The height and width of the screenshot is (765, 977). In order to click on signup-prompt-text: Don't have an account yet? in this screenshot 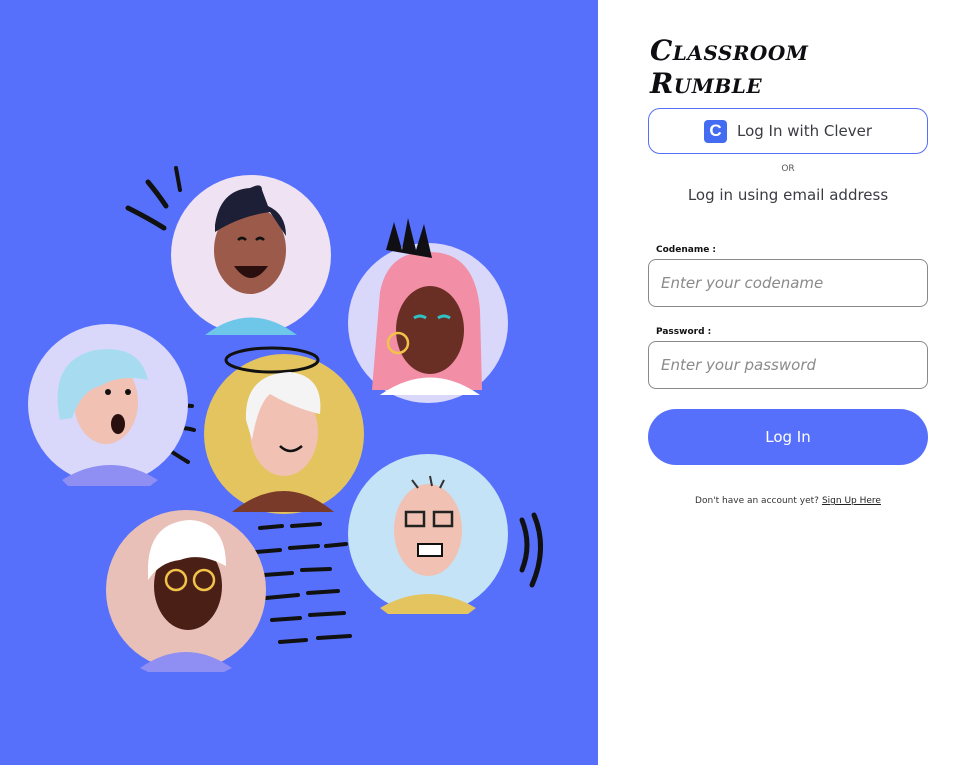, I will do `click(757, 501)`.